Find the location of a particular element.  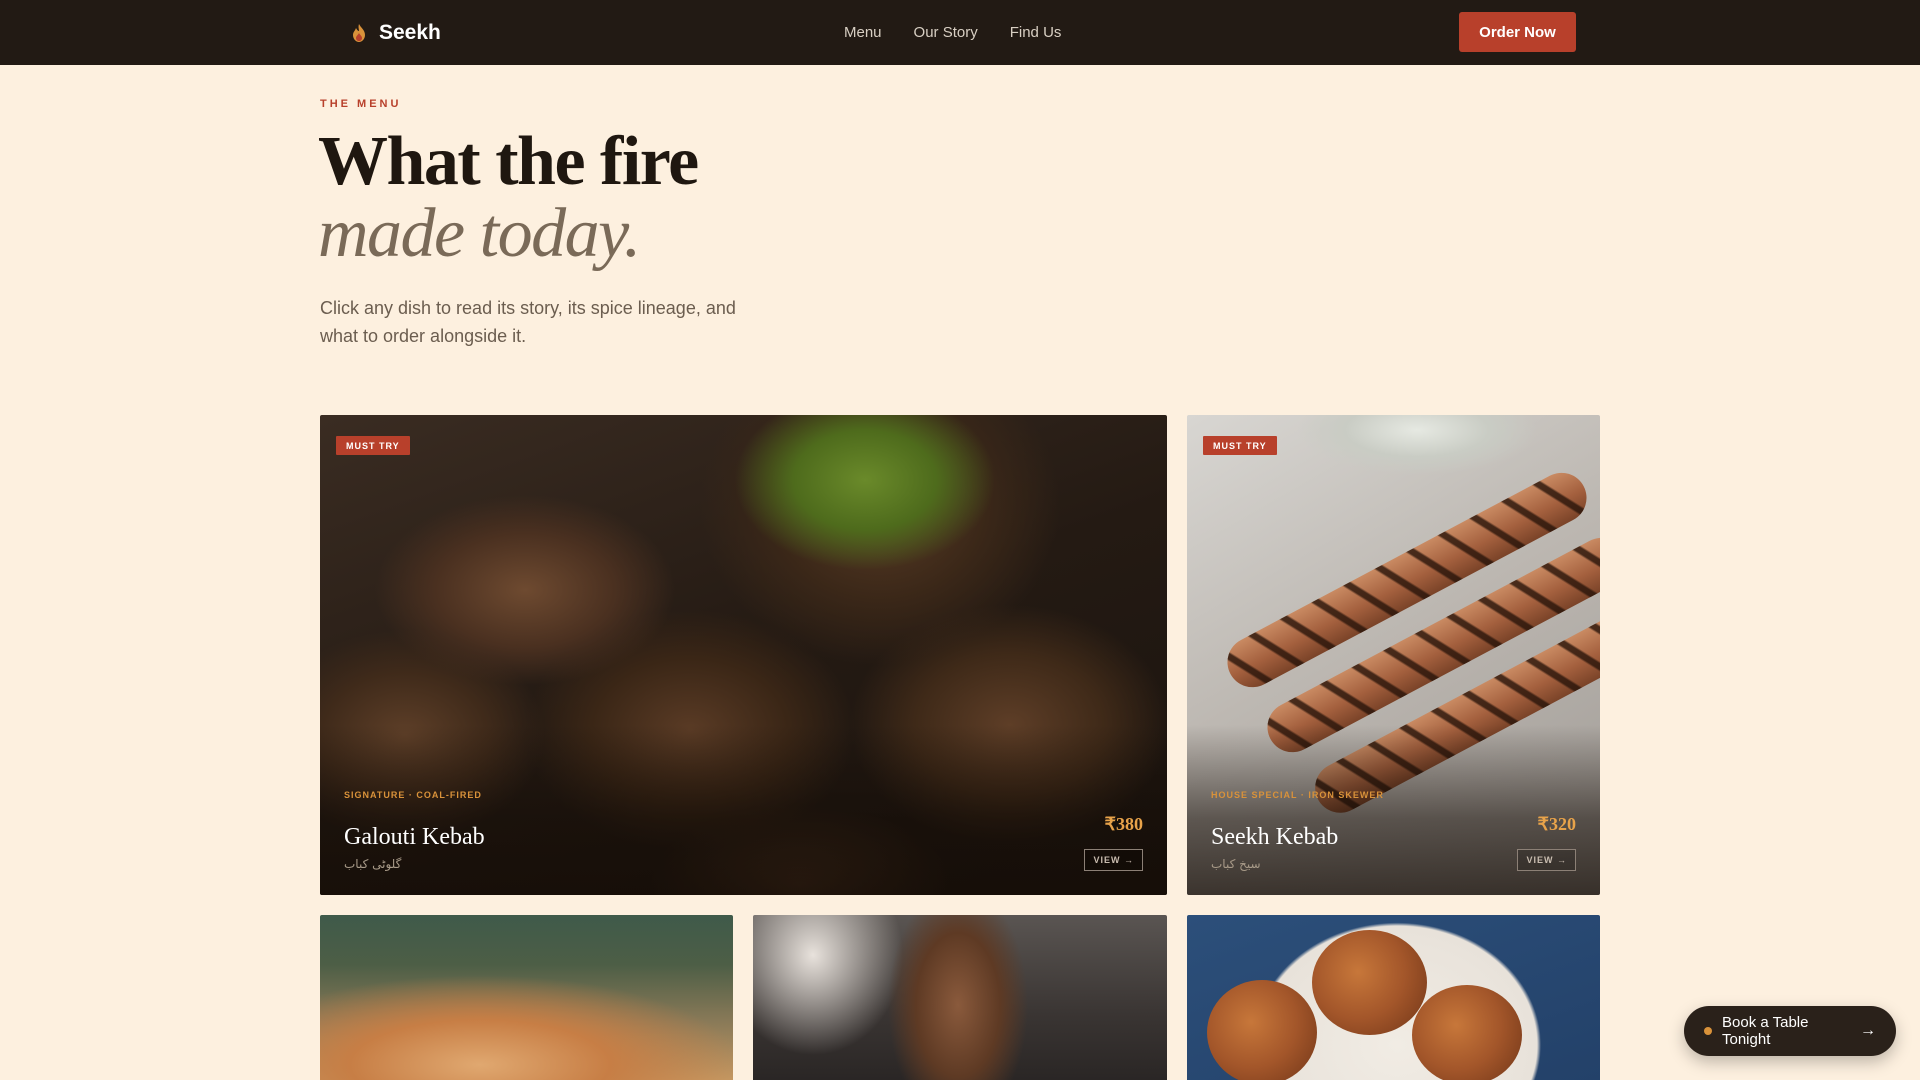

nav-link-our-story: Our Story is located at coordinates (946, 32).